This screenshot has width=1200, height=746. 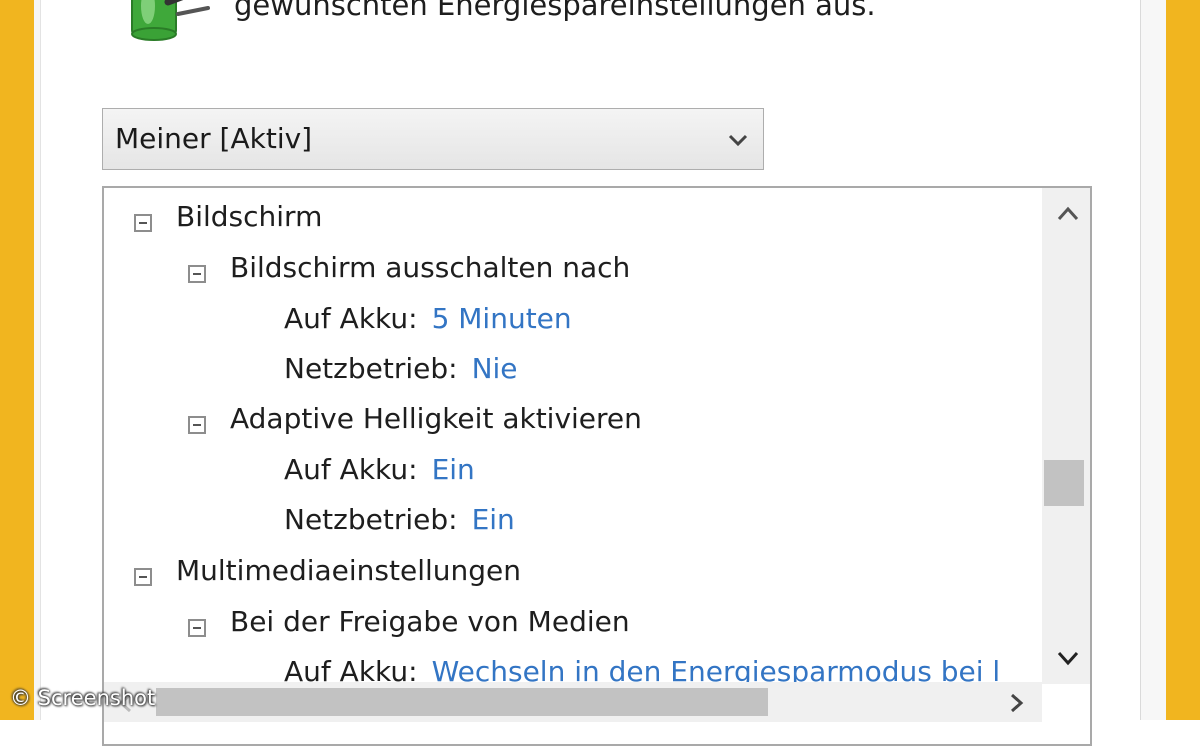 I want to click on setting-value-display-off-ac: Nie, so click(x=495, y=368).